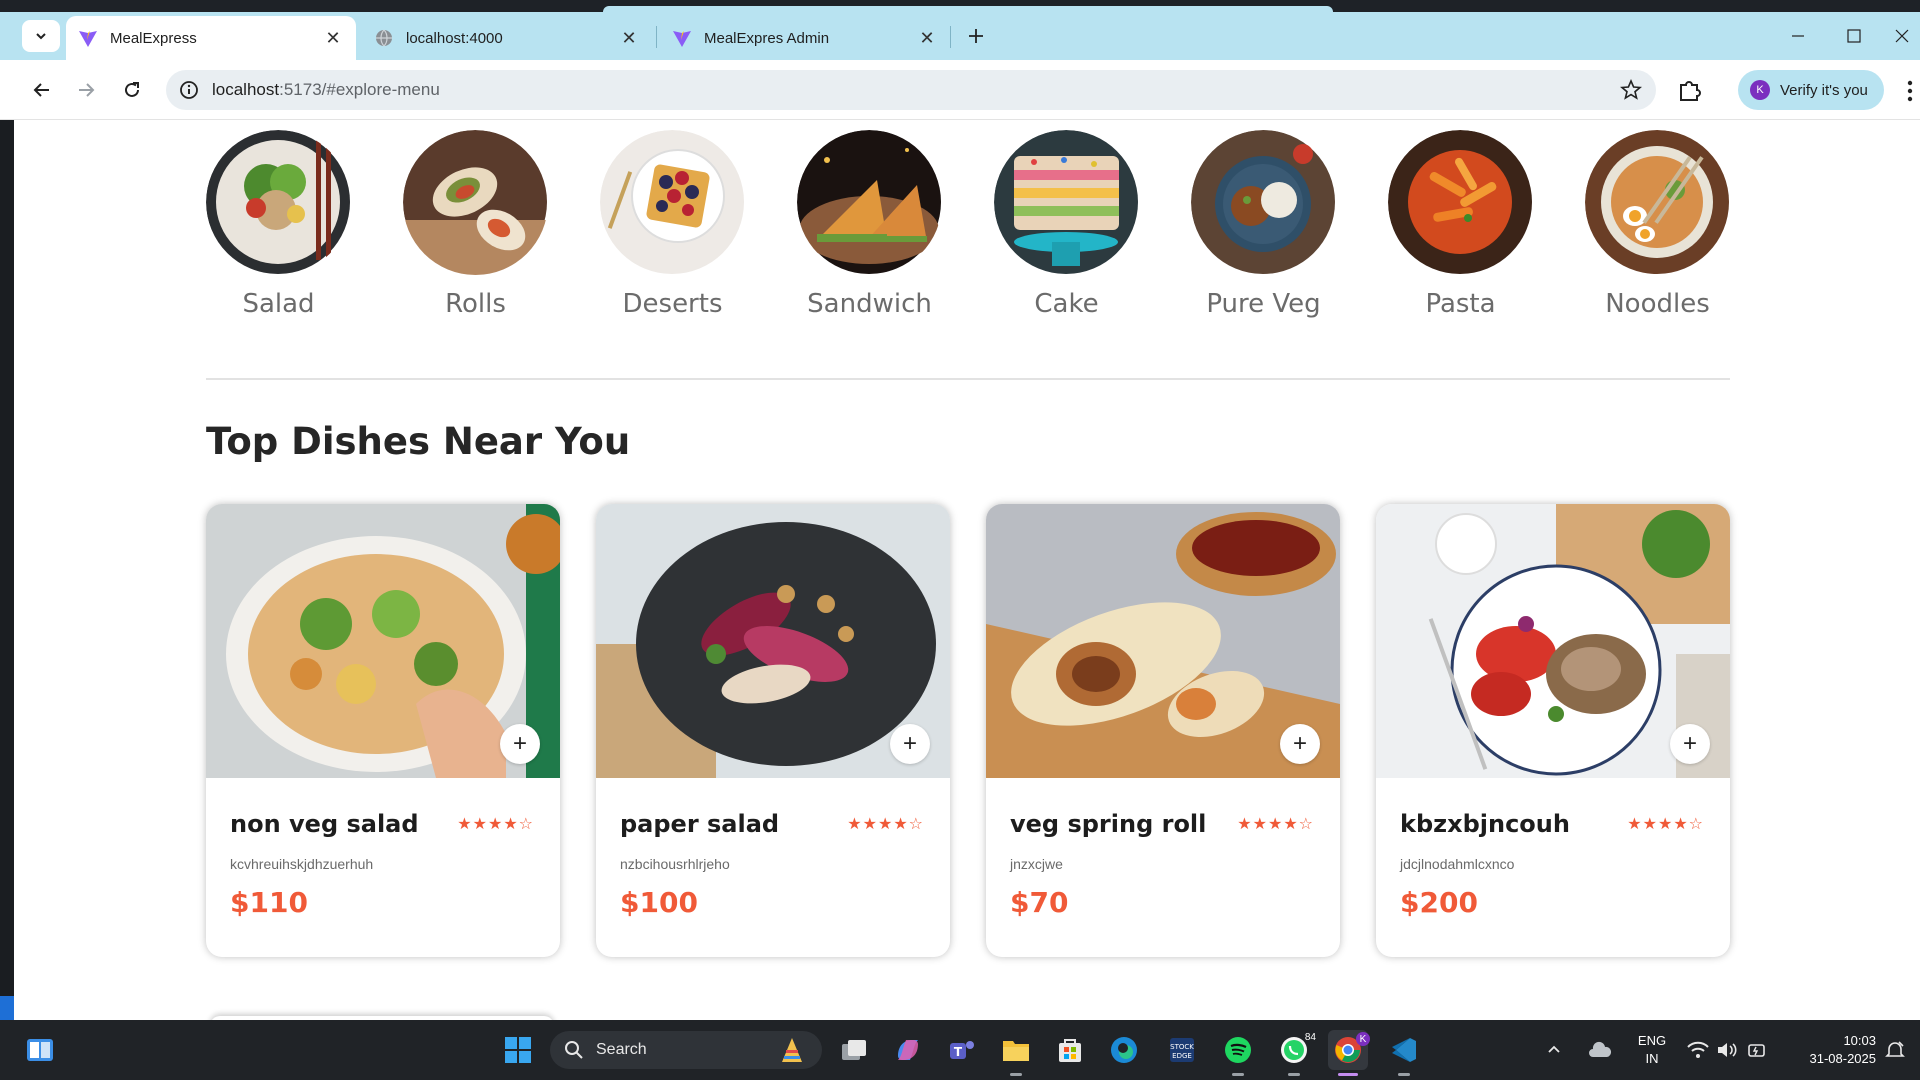  I want to click on tab-title: localhost:4000, so click(454, 38).